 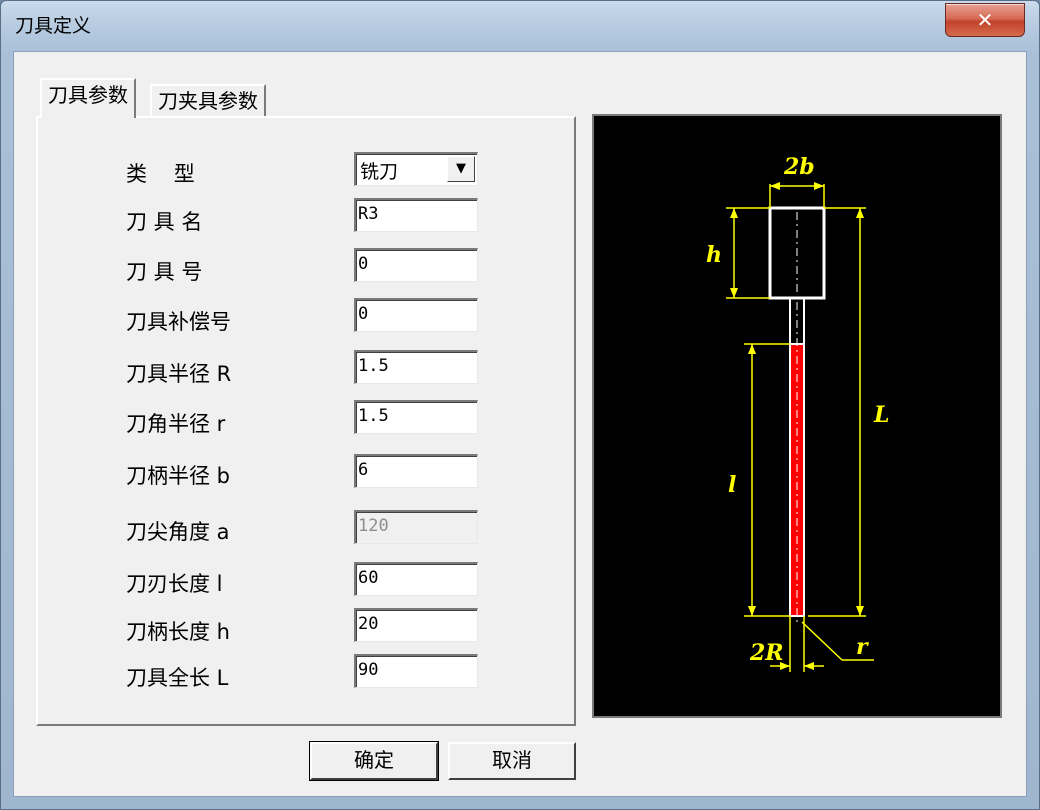 What do you see at coordinates (985, 20) in the screenshot?
I see `close-button: ✕` at bounding box center [985, 20].